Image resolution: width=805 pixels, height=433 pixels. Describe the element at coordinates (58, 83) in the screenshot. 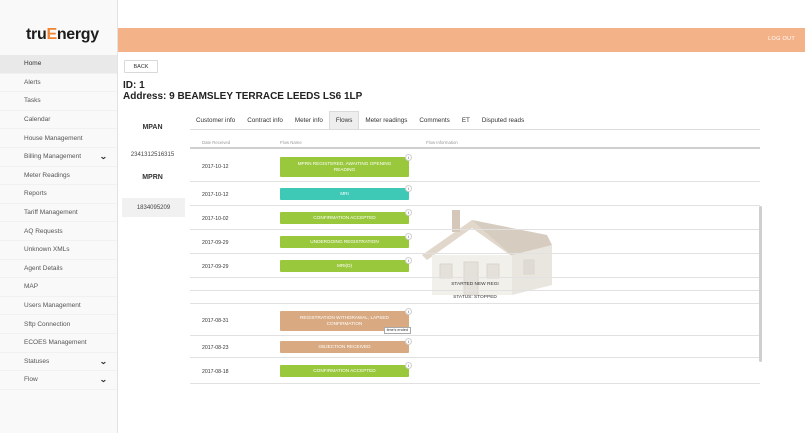

I see `sidebar-item-alerts: Alerts` at that location.